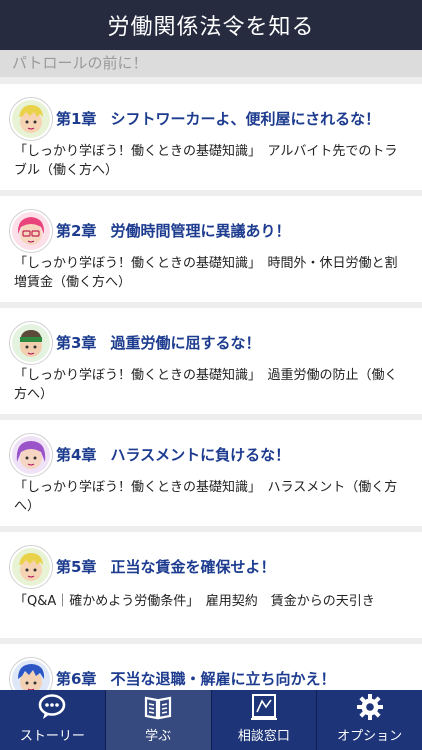 The image size is (422, 750). I want to click on app-header: 労働関係法令を知る, so click(211, 25).